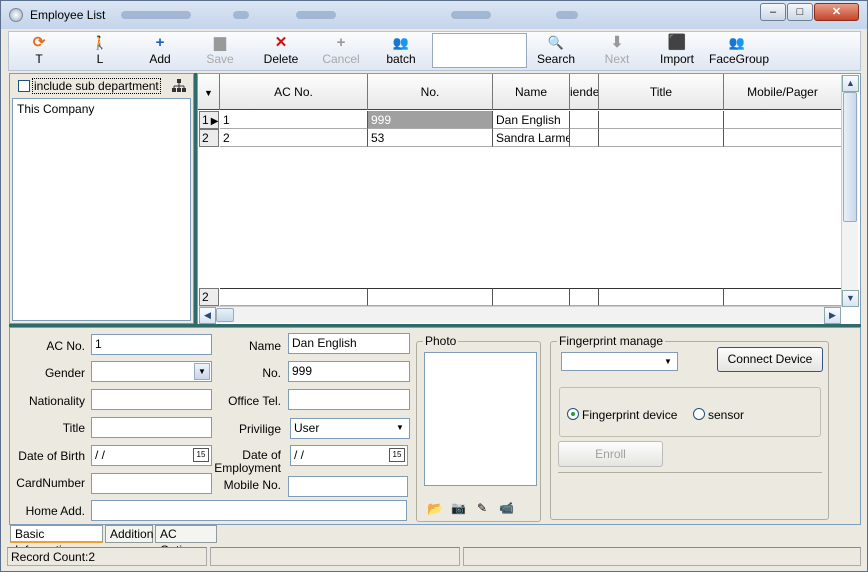  Describe the element at coordinates (556, 52) in the screenshot. I see `search-button: 🔍 Search` at that location.